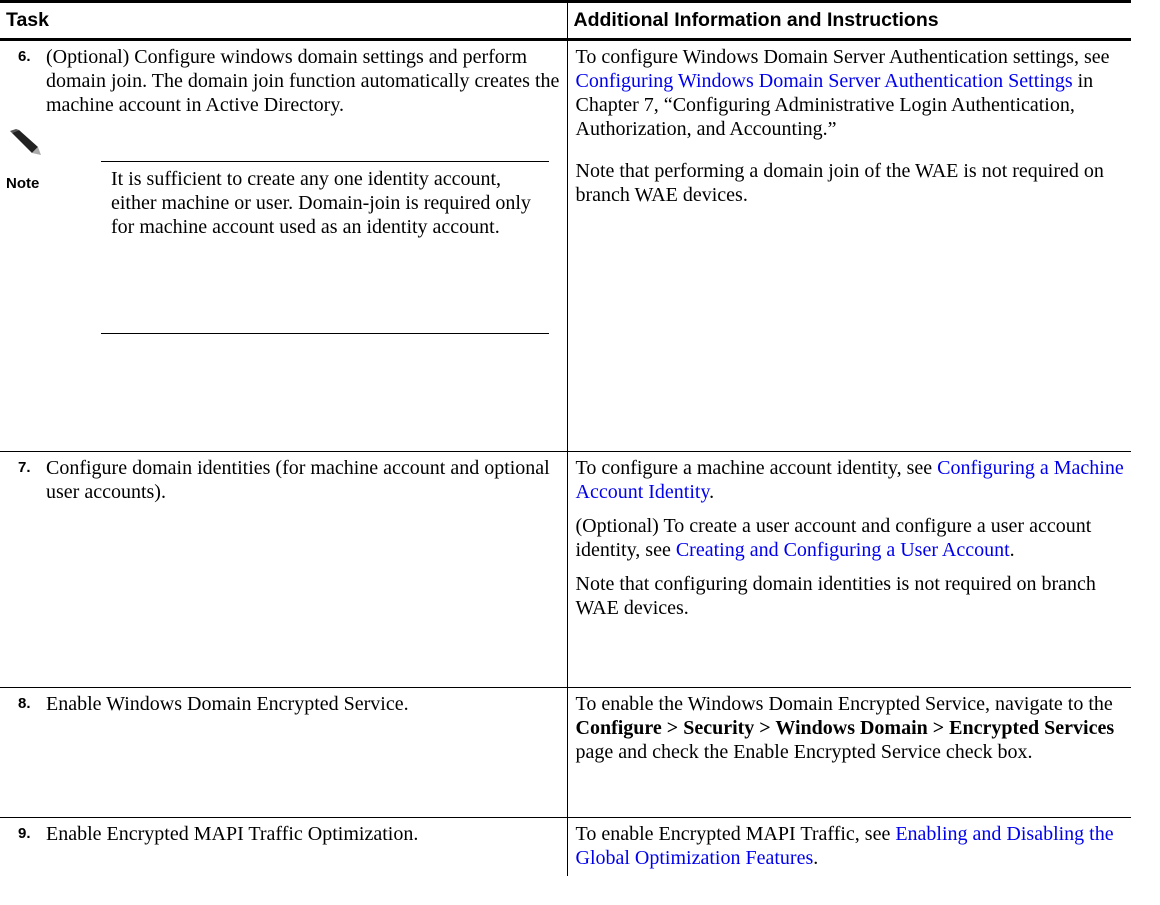 The image size is (1160, 905). Describe the element at coordinates (843, 550) in the screenshot. I see `link-user-account: Creating and Configuring a User Account` at that location.